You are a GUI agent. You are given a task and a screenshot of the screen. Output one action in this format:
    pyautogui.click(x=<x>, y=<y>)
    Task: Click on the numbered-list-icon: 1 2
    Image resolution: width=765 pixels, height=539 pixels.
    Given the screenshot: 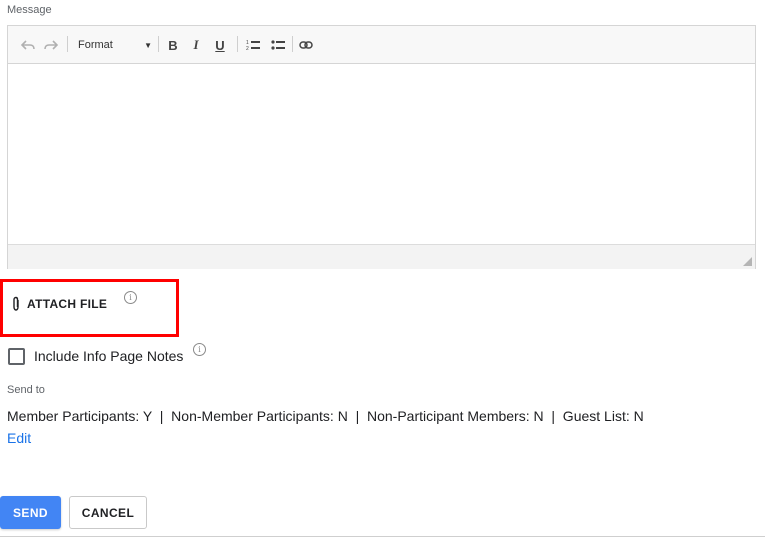 What is the action you would take?
    pyautogui.click(x=253, y=45)
    